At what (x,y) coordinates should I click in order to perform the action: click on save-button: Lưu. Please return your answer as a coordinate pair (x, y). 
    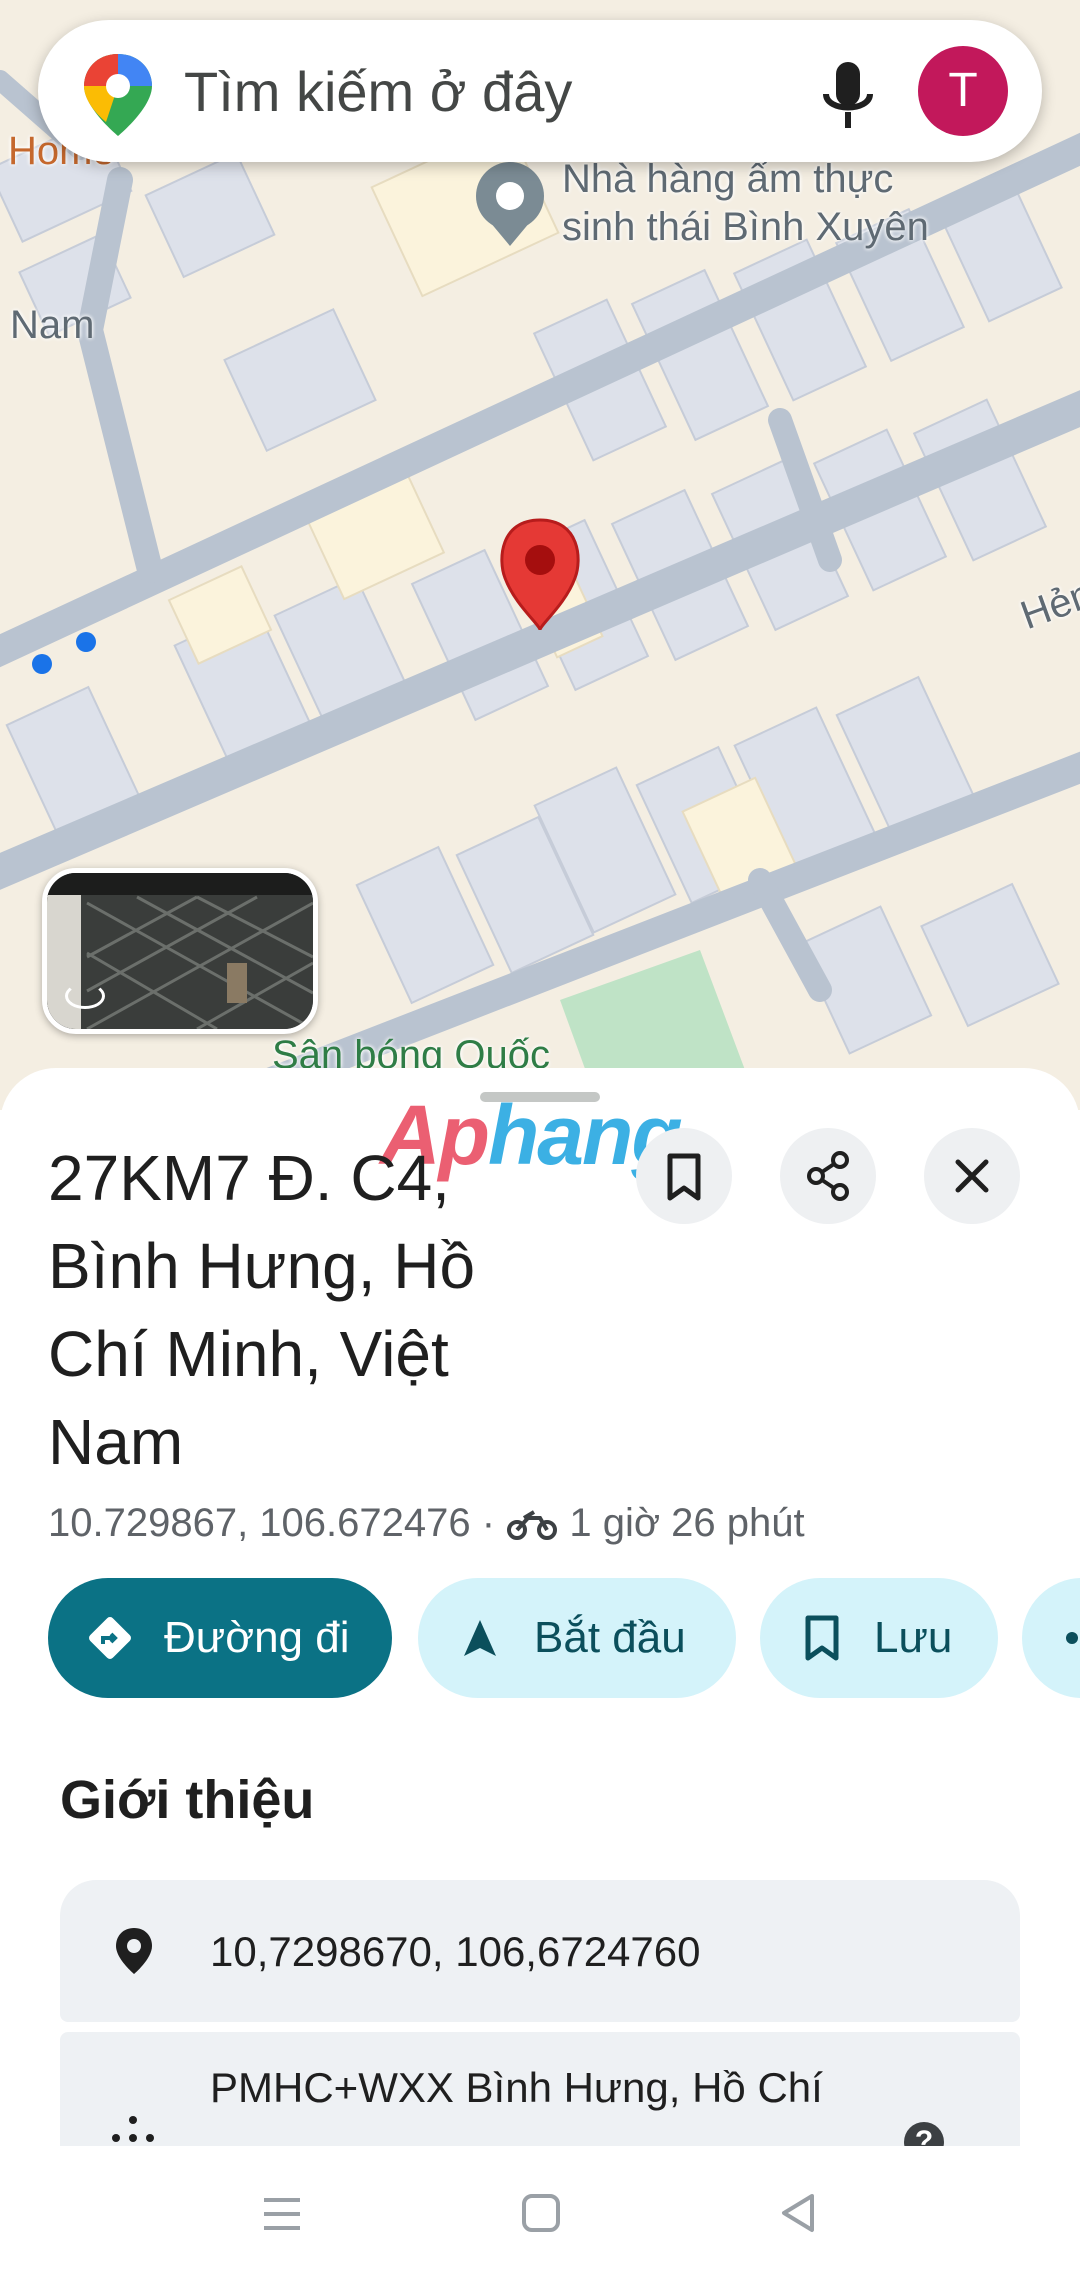
    Looking at the image, I should click on (879, 1638).